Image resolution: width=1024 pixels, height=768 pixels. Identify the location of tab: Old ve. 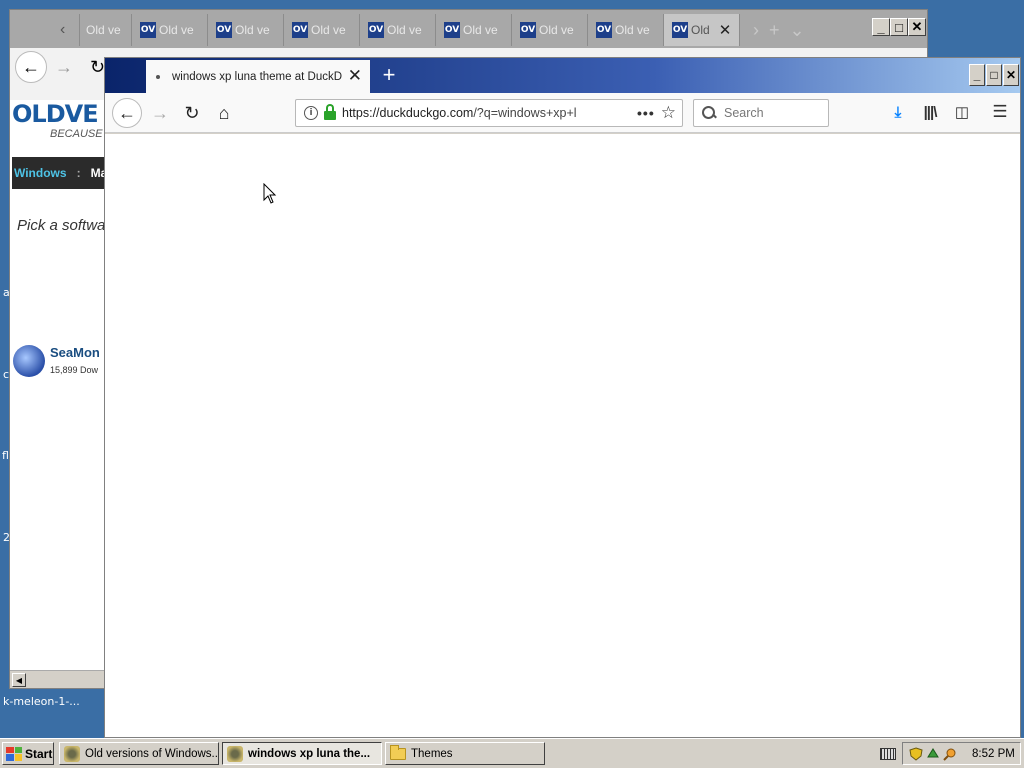
(106, 30).